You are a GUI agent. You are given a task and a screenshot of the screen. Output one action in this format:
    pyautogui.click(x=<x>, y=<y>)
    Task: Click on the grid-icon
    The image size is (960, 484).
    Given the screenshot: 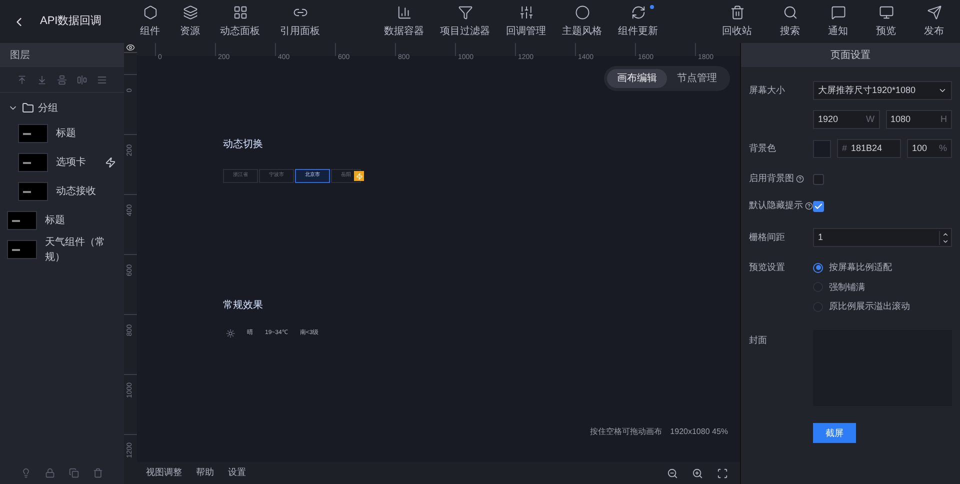 What is the action you would take?
    pyautogui.click(x=240, y=12)
    